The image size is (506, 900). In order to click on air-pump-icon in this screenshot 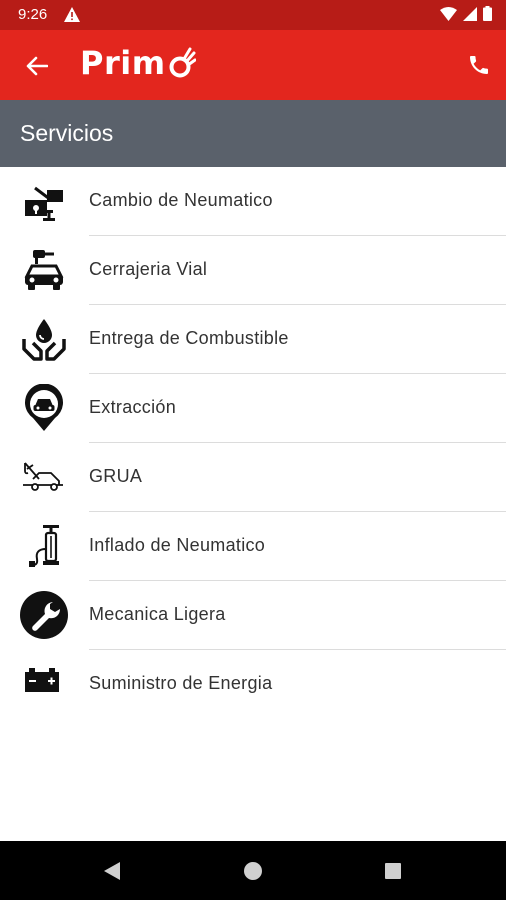, I will do `click(44, 546)`.